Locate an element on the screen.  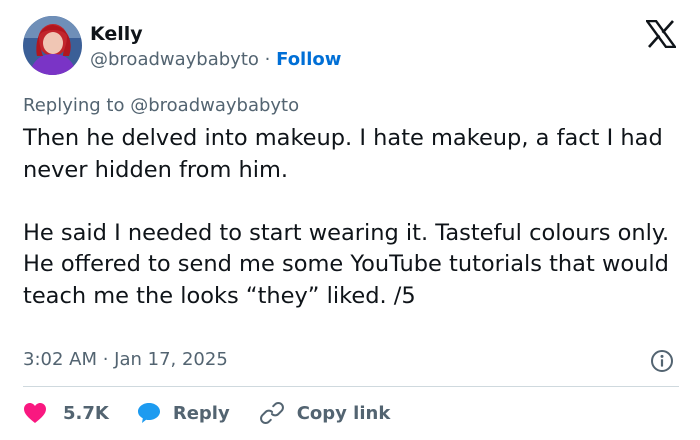
reply-context-prefix: Replying to is located at coordinates (74, 105).